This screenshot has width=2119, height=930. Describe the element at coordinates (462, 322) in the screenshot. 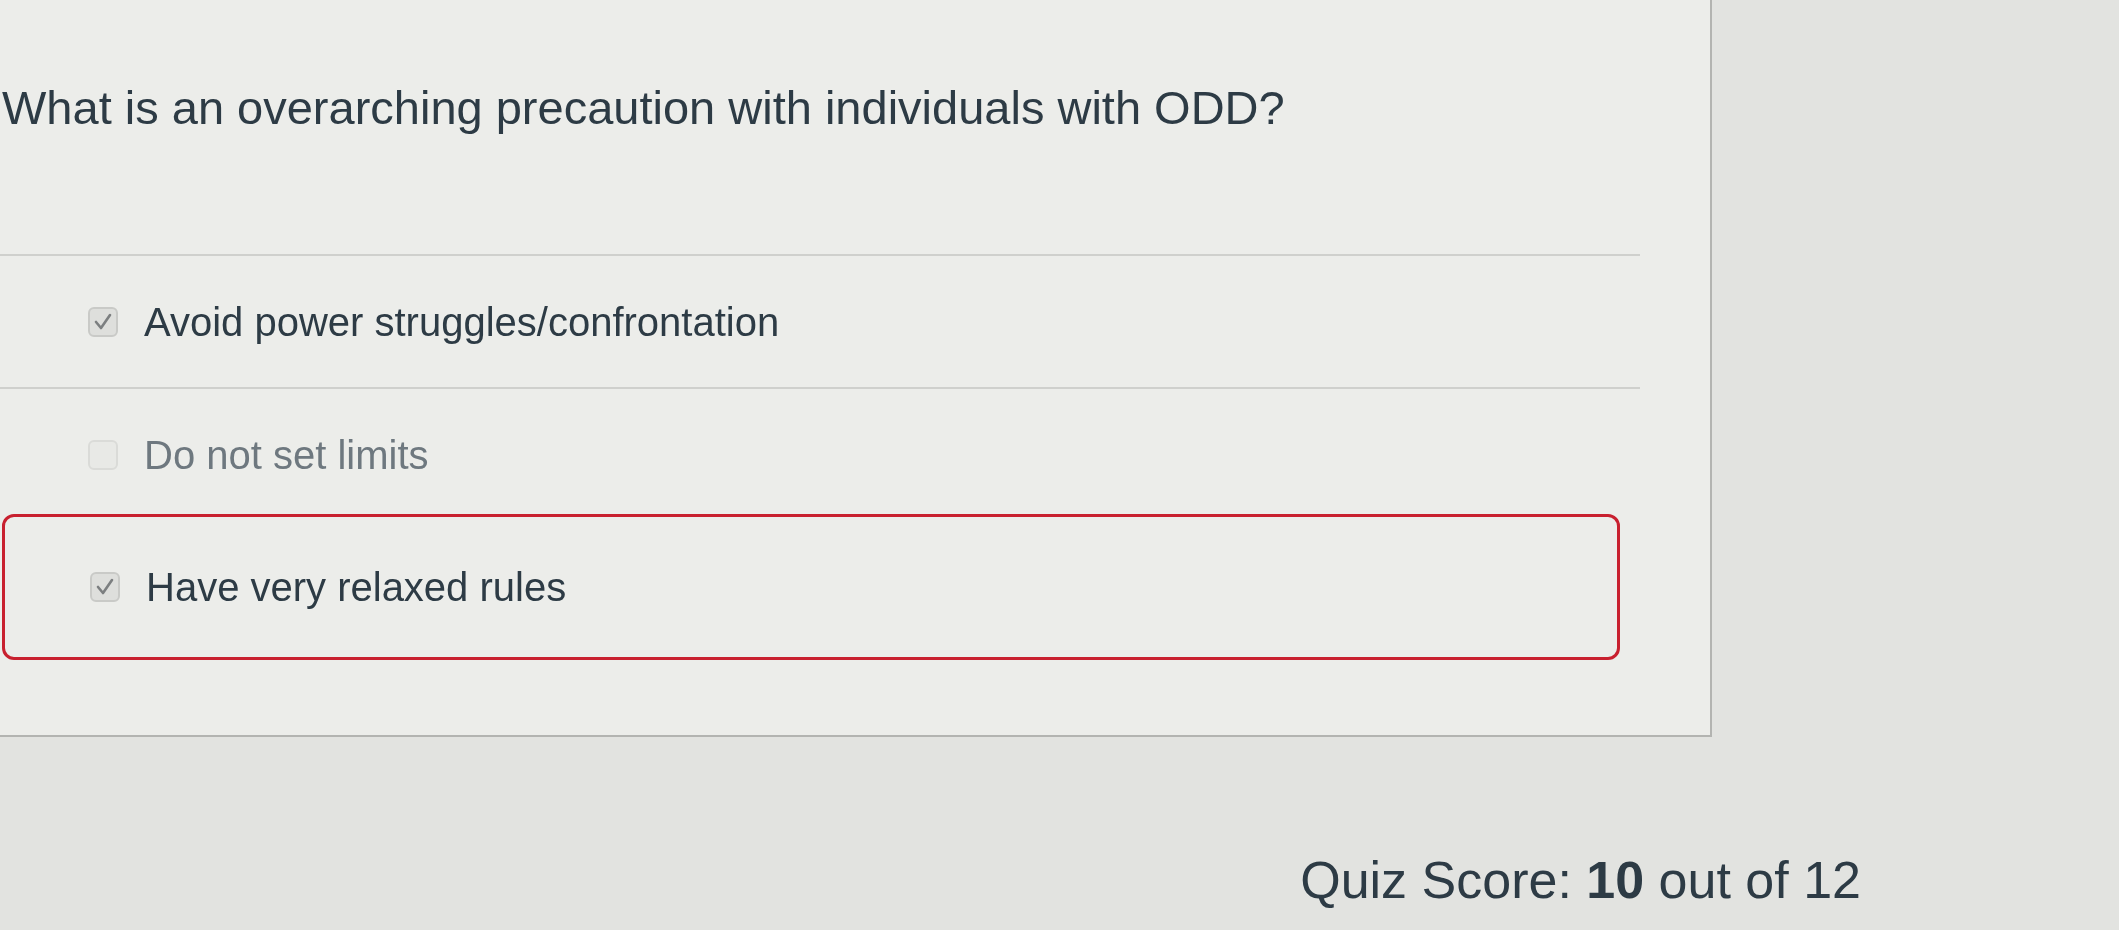

I see `answer-text: Avoid power struggles/confrontation` at that location.